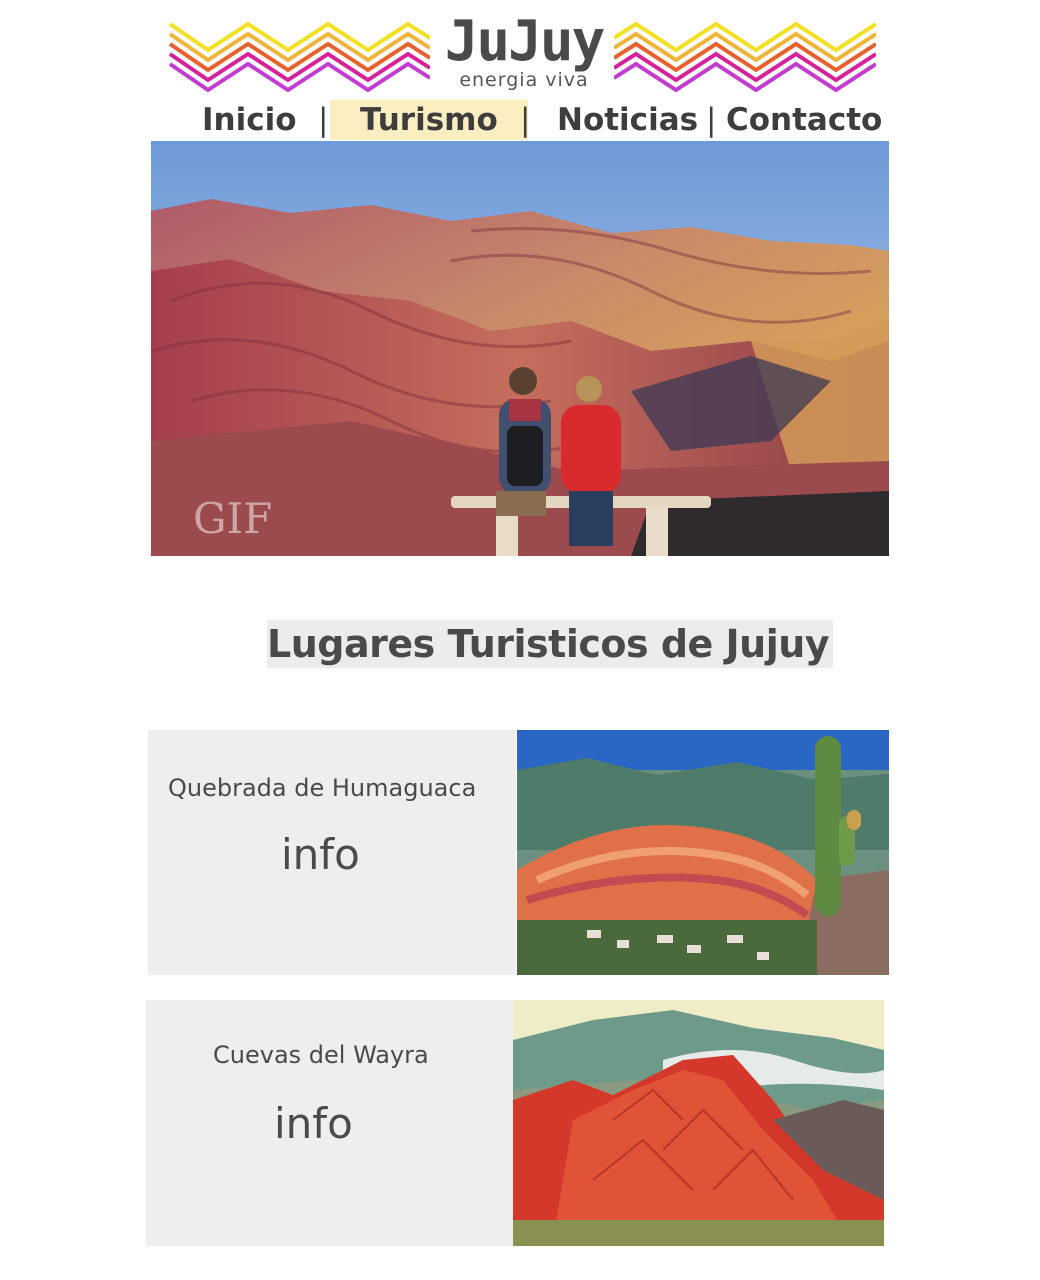 The width and height of the screenshot is (1040, 1280). Describe the element at coordinates (429, 120) in the screenshot. I see `nav-item-turismo: Turismo` at that location.